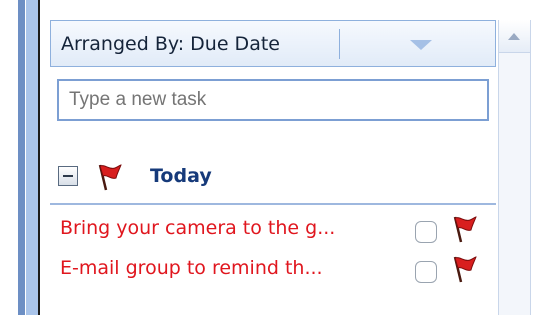 This screenshot has width=542, height=315. I want to click on group-header-today: Today, so click(273, 182).